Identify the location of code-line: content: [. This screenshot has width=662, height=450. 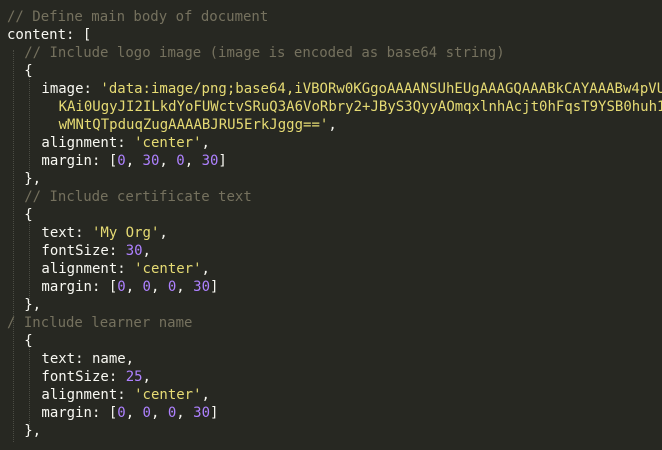
(49, 35).